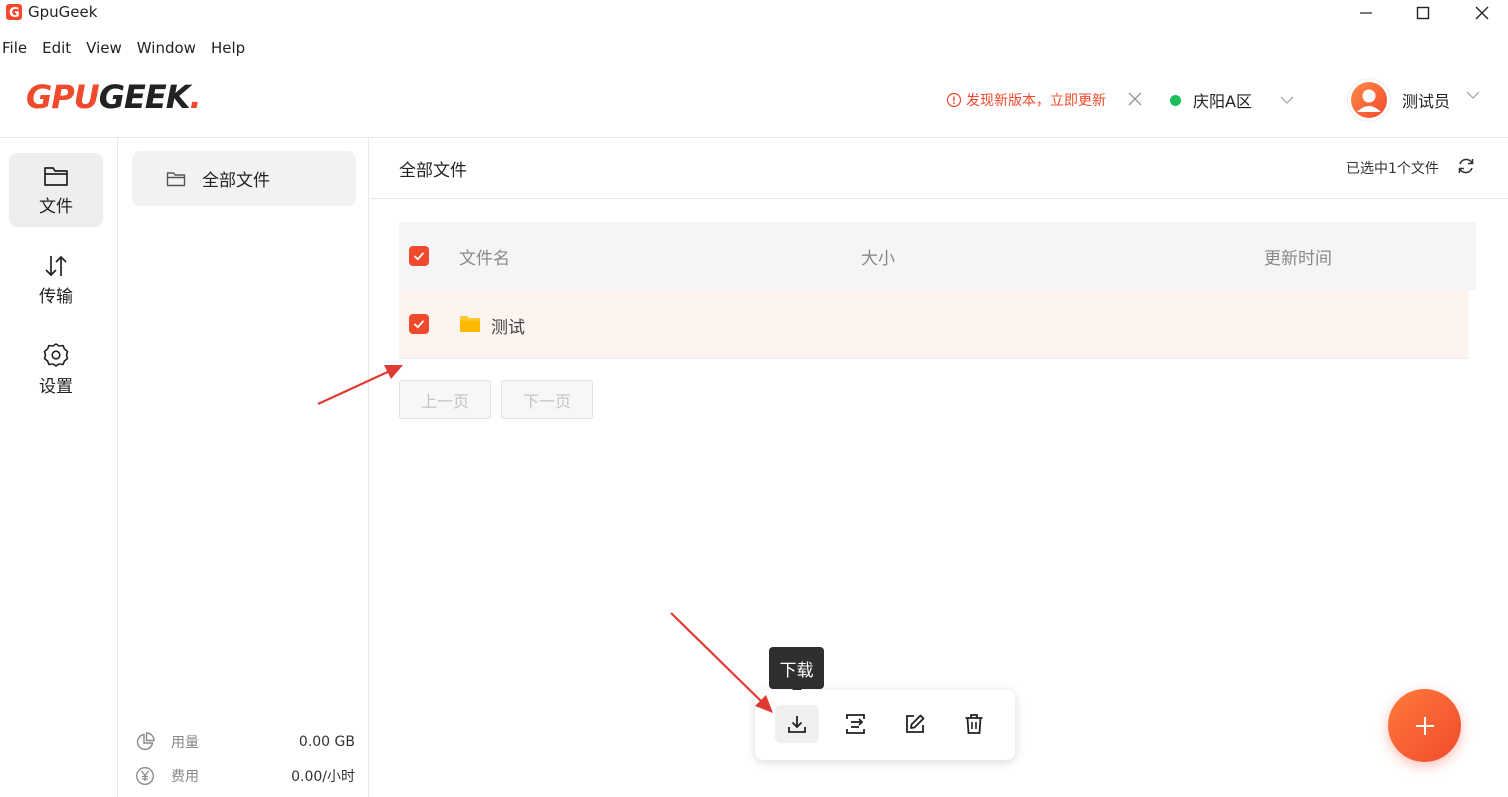 This screenshot has height=797, width=1508. Describe the element at coordinates (145, 741) in the screenshot. I see `pie-chart-icon` at that location.